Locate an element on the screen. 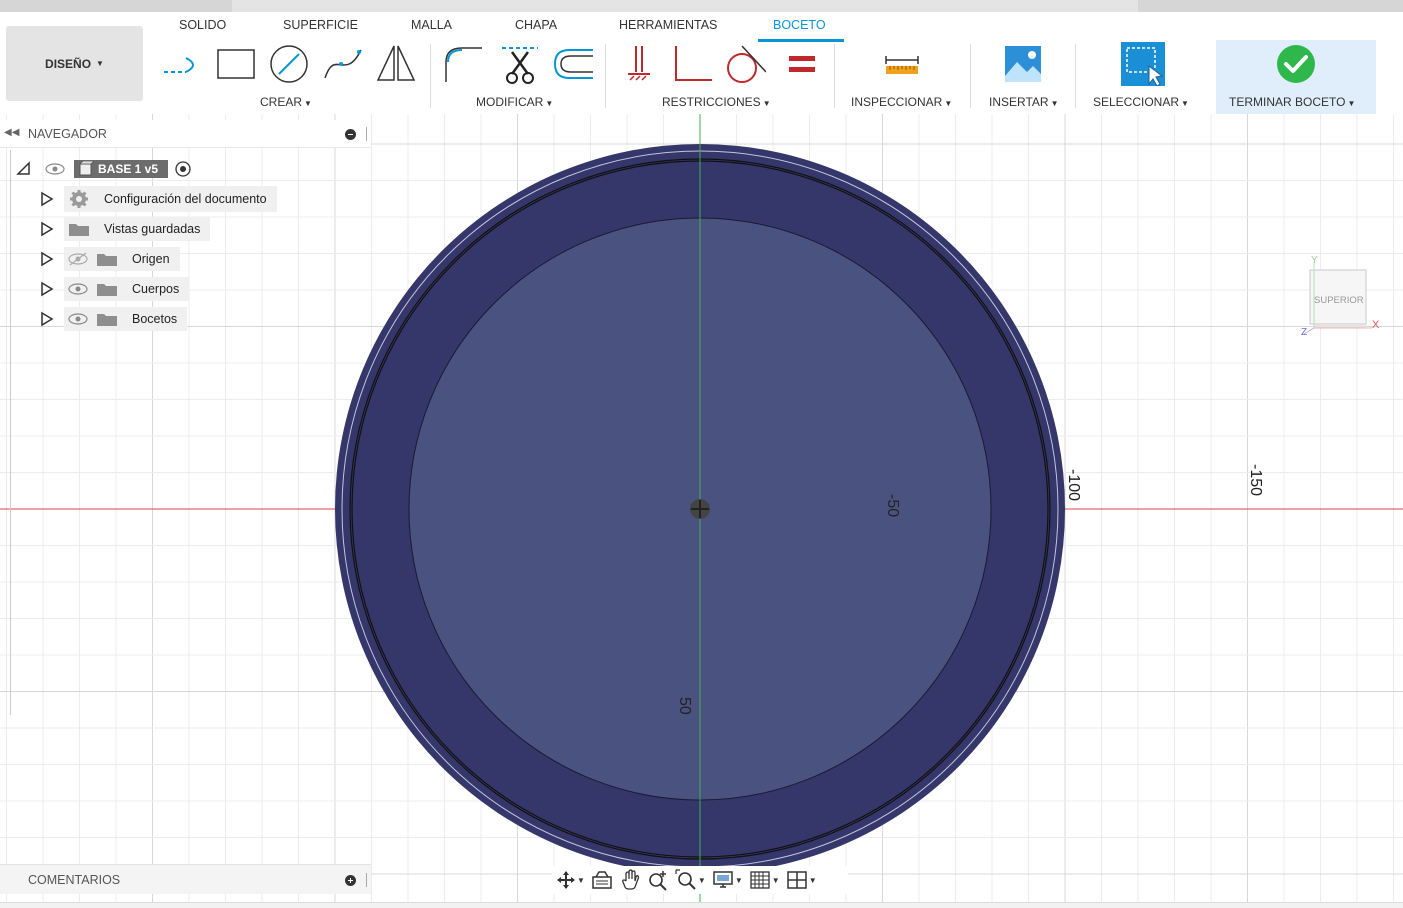  activate-radio-icon is located at coordinates (183, 169).